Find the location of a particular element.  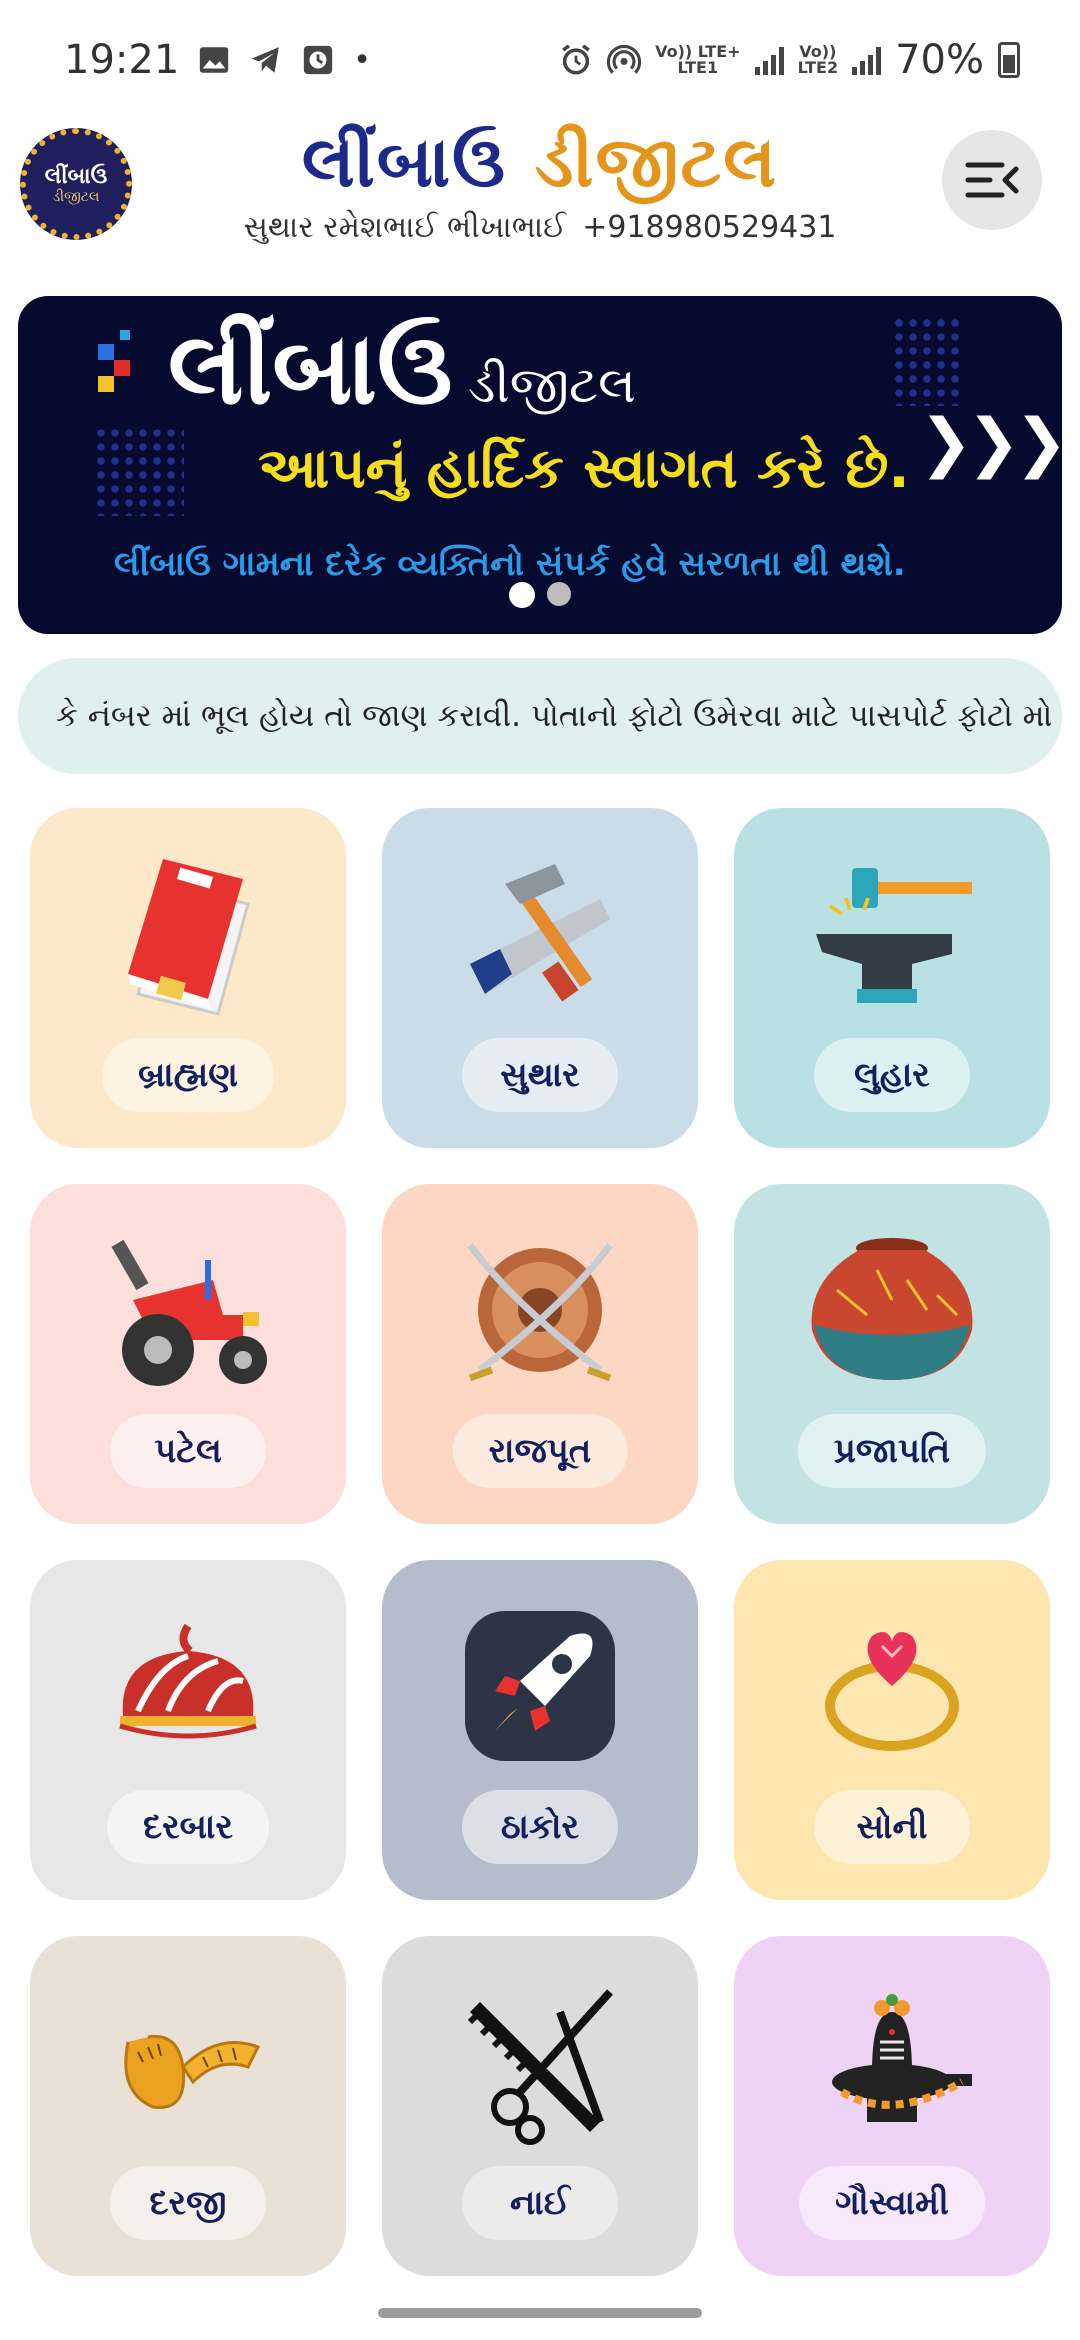

category-label: ગૌસ્વામી is located at coordinates (892, 2203).